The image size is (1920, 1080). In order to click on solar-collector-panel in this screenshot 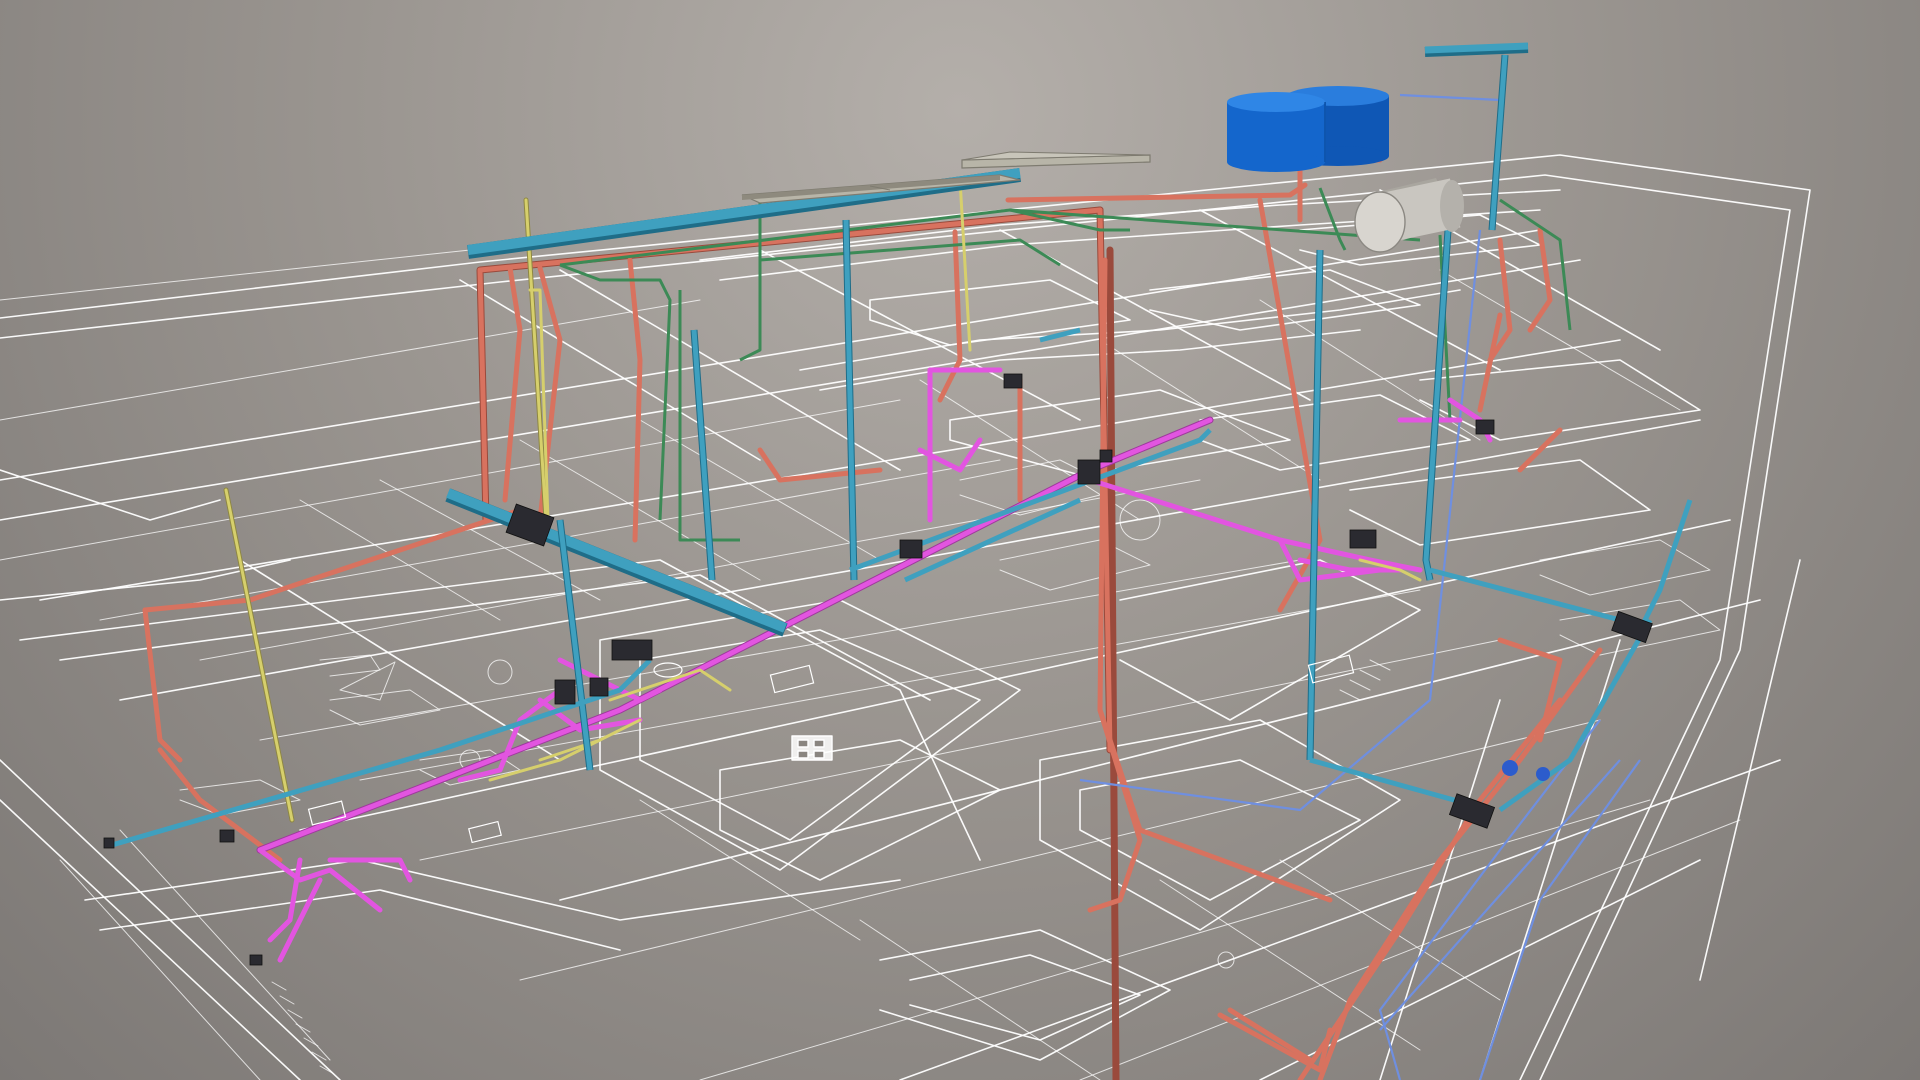, I will do `click(946, 177)`.